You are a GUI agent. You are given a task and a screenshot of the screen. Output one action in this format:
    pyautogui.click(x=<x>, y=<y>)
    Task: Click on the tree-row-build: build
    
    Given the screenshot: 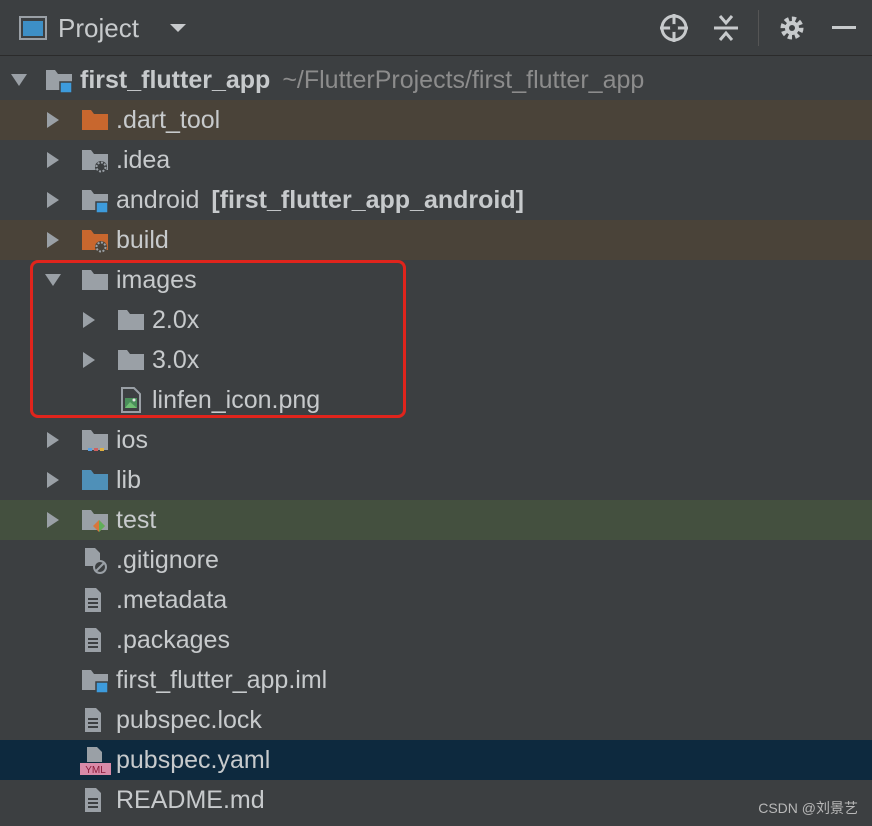 What is the action you would take?
    pyautogui.click(x=436, y=240)
    